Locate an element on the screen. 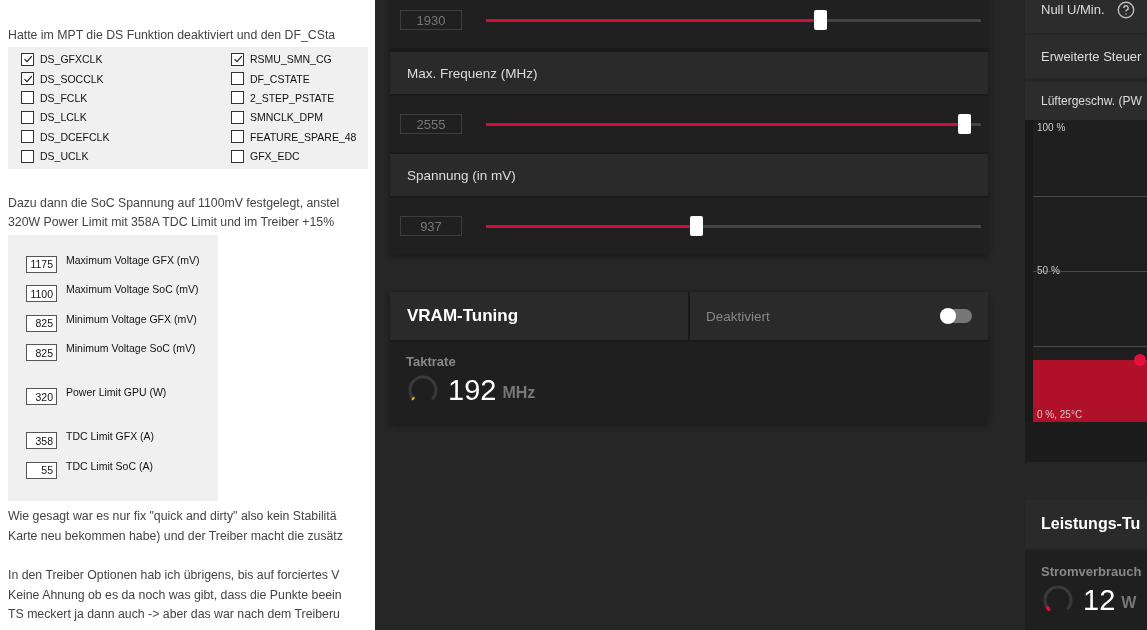  section-title: Leistungs-Tu is located at coordinates (1086, 524).